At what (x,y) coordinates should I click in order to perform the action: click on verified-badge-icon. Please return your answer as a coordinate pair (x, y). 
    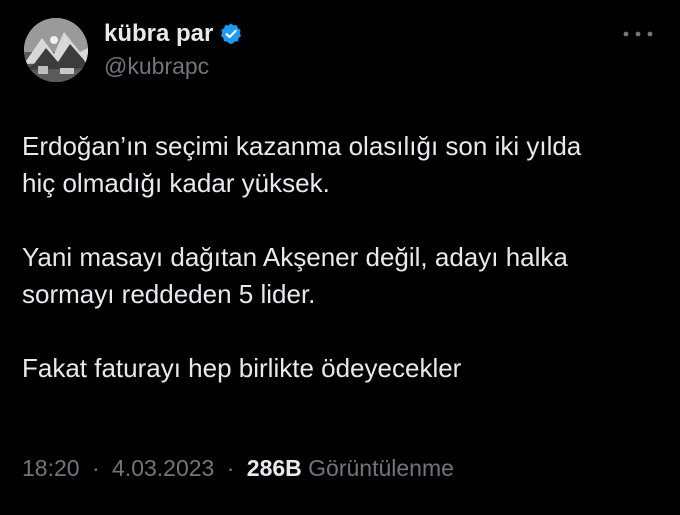
    Looking at the image, I should click on (231, 34).